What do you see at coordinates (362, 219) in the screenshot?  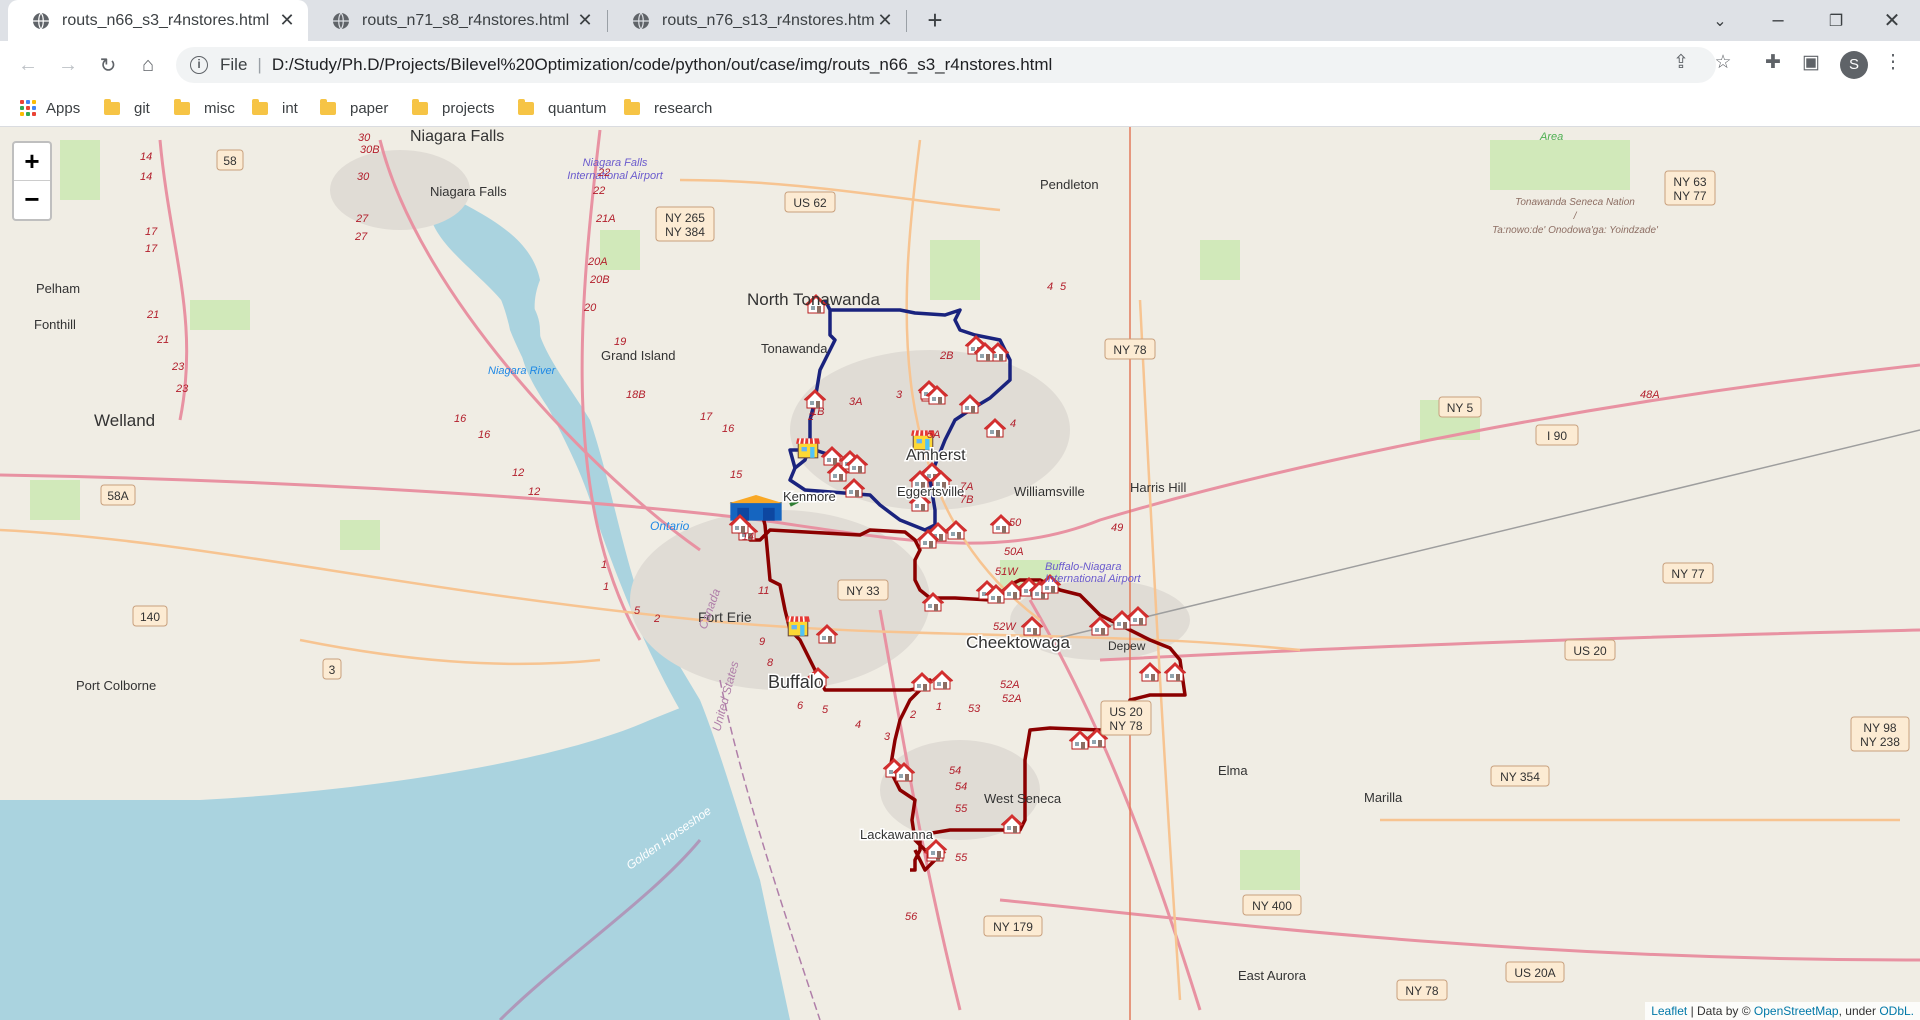 I see `exit-number: 27` at bounding box center [362, 219].